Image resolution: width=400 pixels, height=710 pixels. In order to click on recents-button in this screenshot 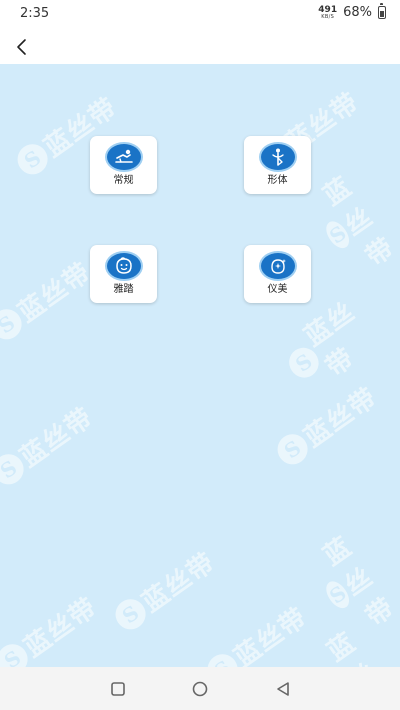, I will do `click(118, 689)`.